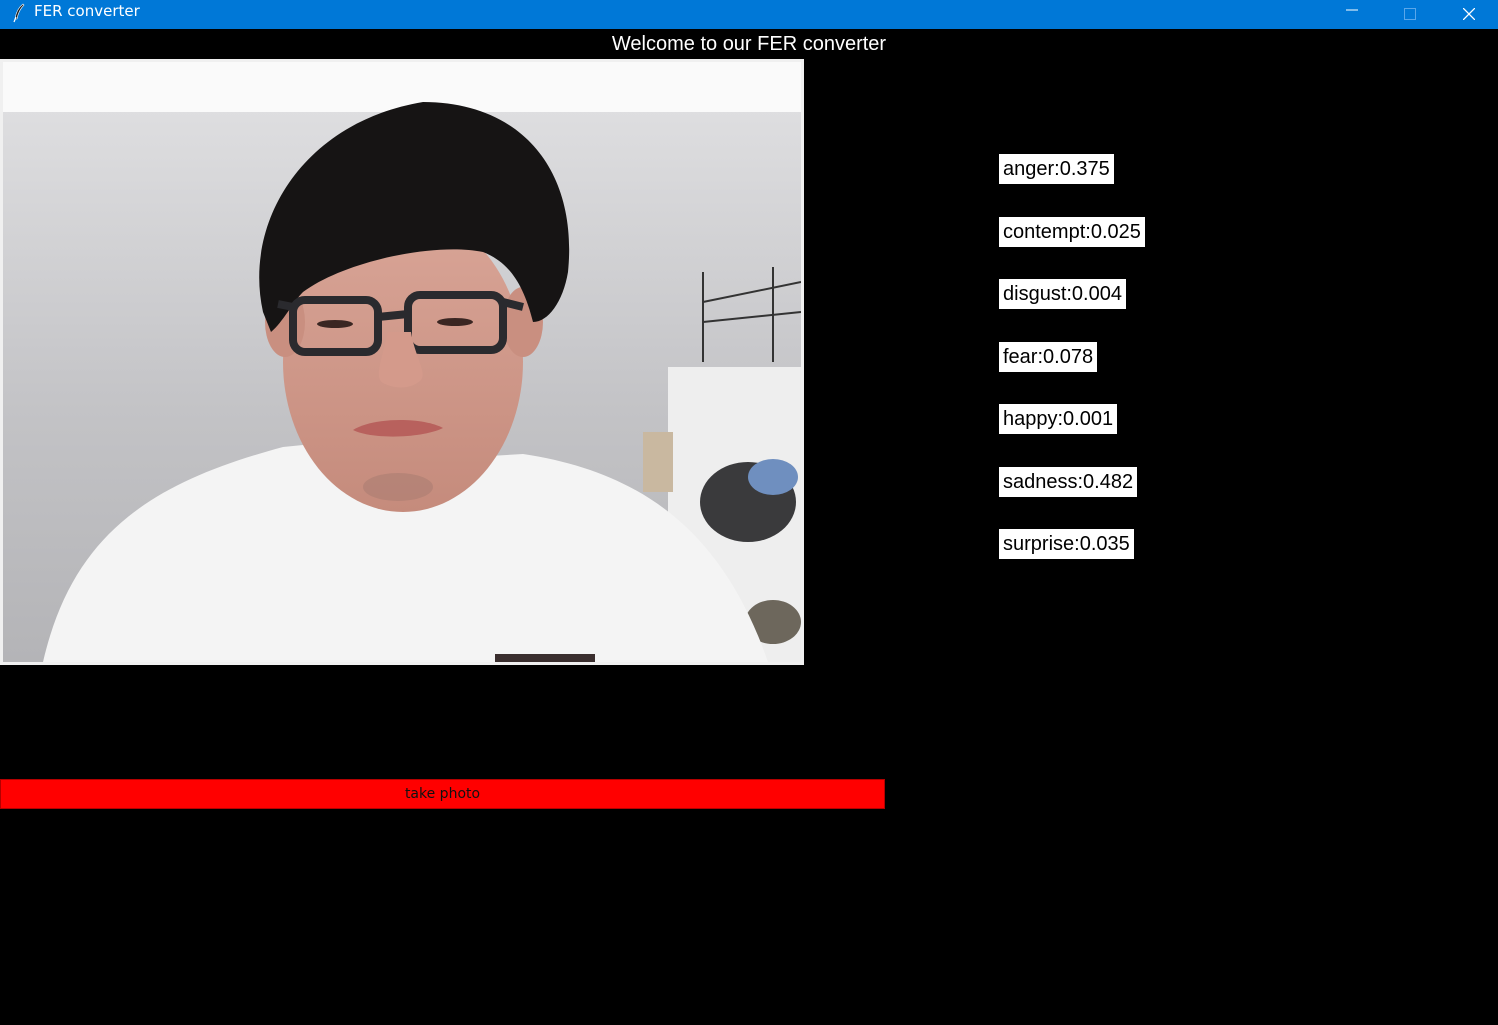 Image resolution: width=1498 pixels, height=1025 pixels. I want to click on close-icon, so click(1469, 14).